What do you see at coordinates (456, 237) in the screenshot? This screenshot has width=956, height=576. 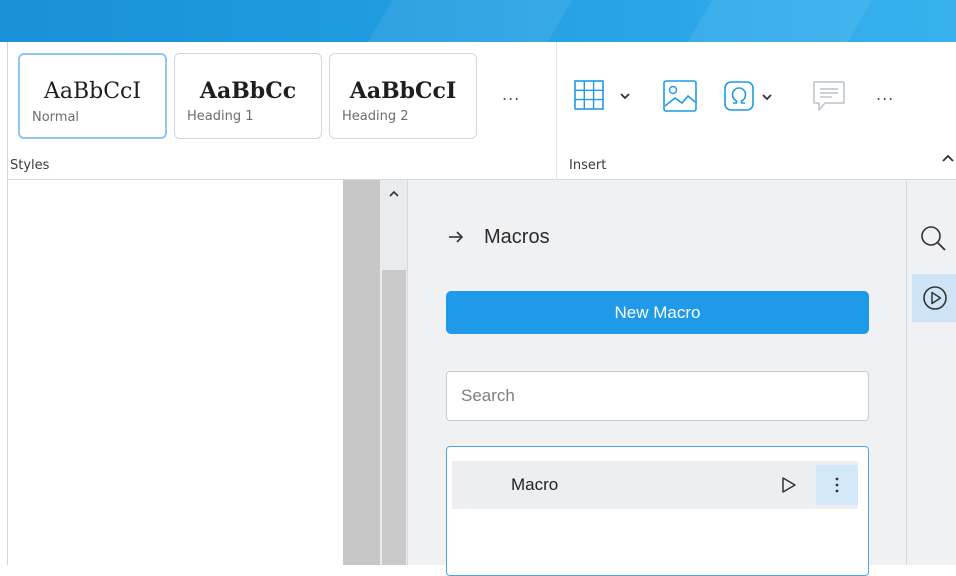 I see `back-arrow-icon` at bounding box center [456, 237].